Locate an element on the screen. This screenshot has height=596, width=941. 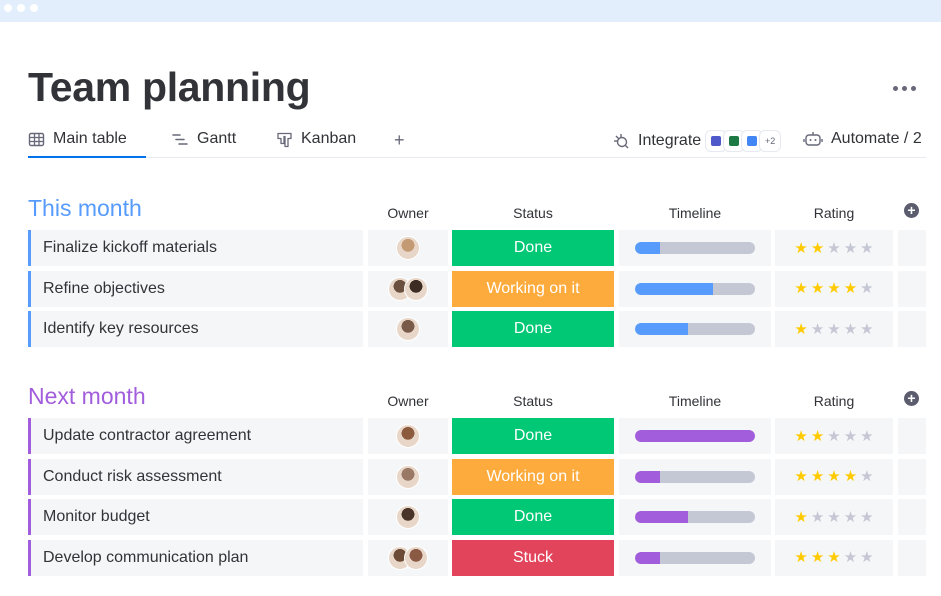
timeline-bar-fill is located at coordinates (695, 436).